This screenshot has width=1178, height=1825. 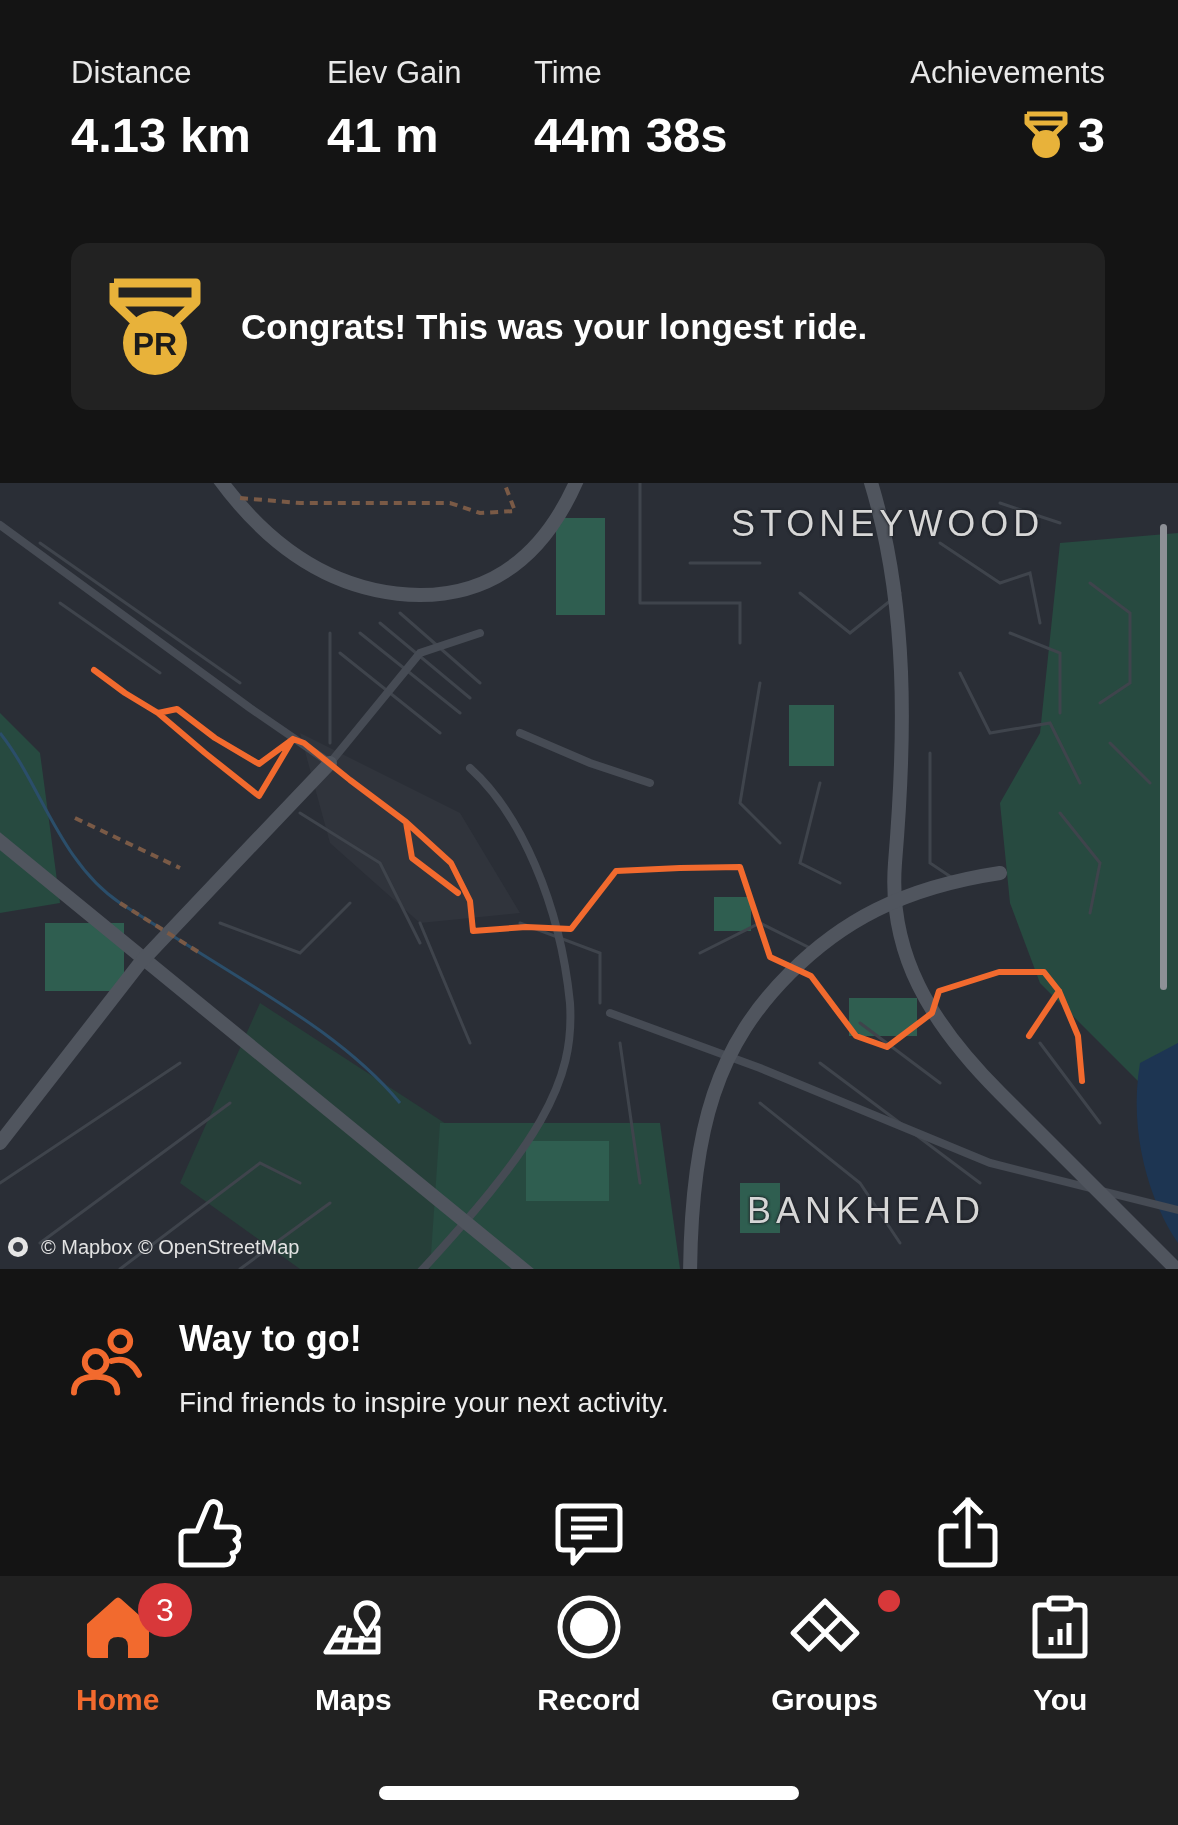 What do you see at coordinates (164, 1610) in the screenshot?
I see `notification-badge: 3` at bounding box center [164, 1610].